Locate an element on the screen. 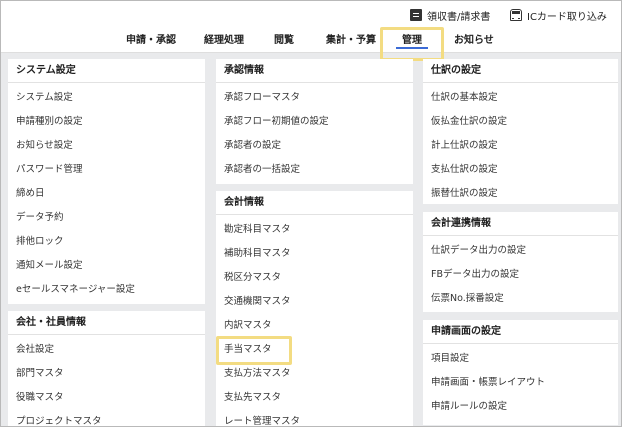 The image size is (622, 427). menu-item-position-master: 役職マスタ is located at coordinates (106, 398).